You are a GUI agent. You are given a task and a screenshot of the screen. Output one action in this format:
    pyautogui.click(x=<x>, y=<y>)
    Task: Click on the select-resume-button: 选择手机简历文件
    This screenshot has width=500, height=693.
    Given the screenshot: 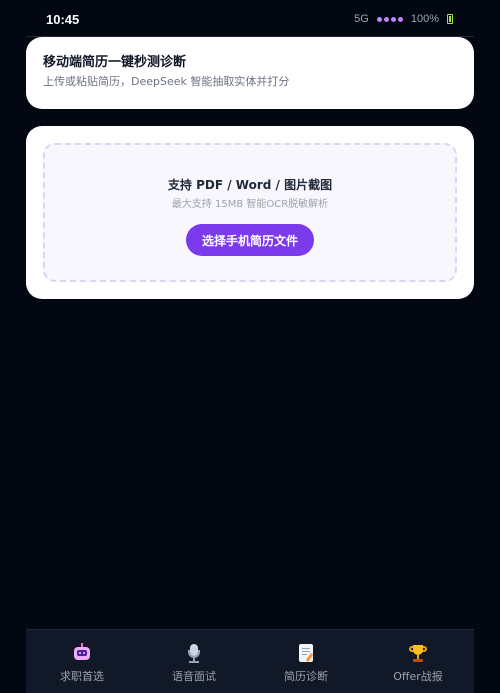 What is the action you would take?
    pyautogui.click(x=249, y=240)
    